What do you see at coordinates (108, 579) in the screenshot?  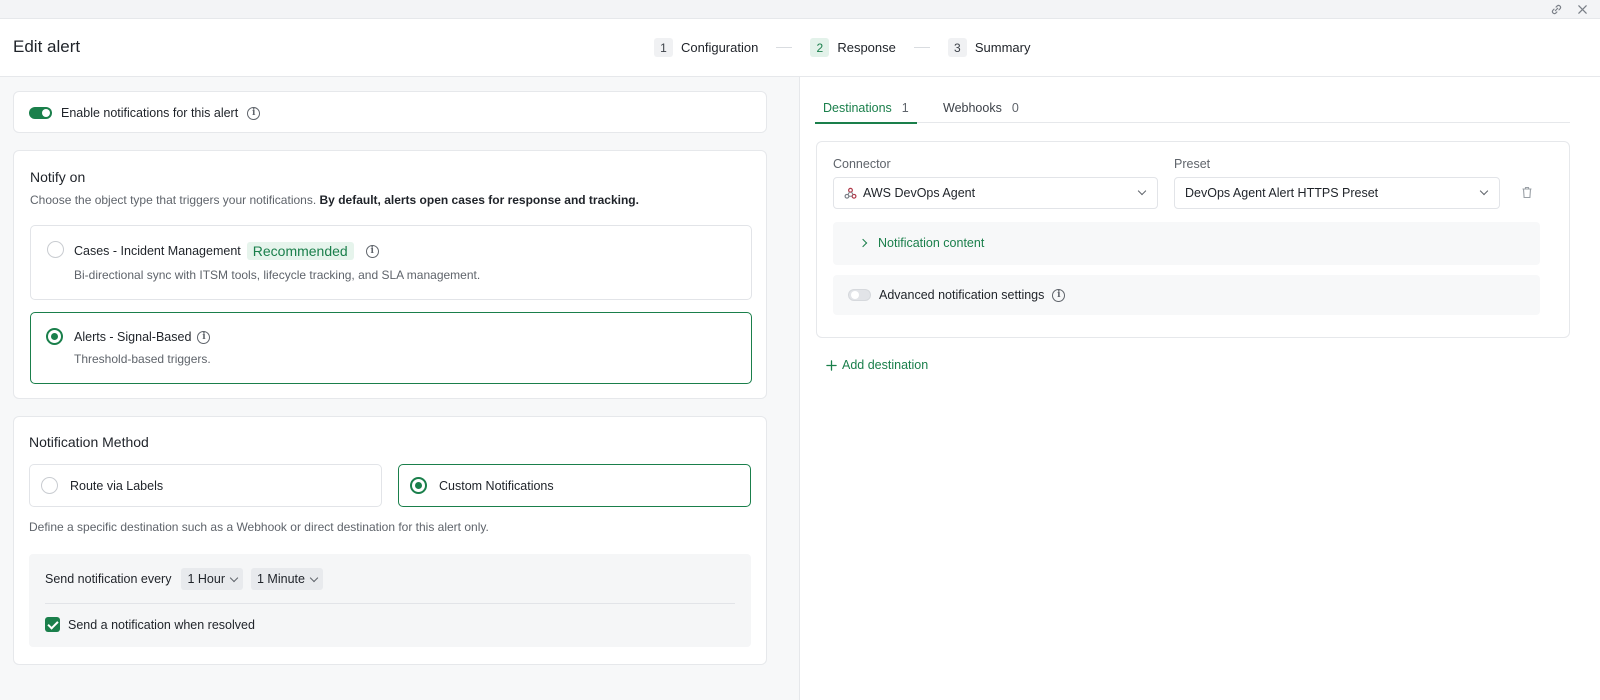 I see `send-every-label: Send notification every` at bounding box center [108, 579].